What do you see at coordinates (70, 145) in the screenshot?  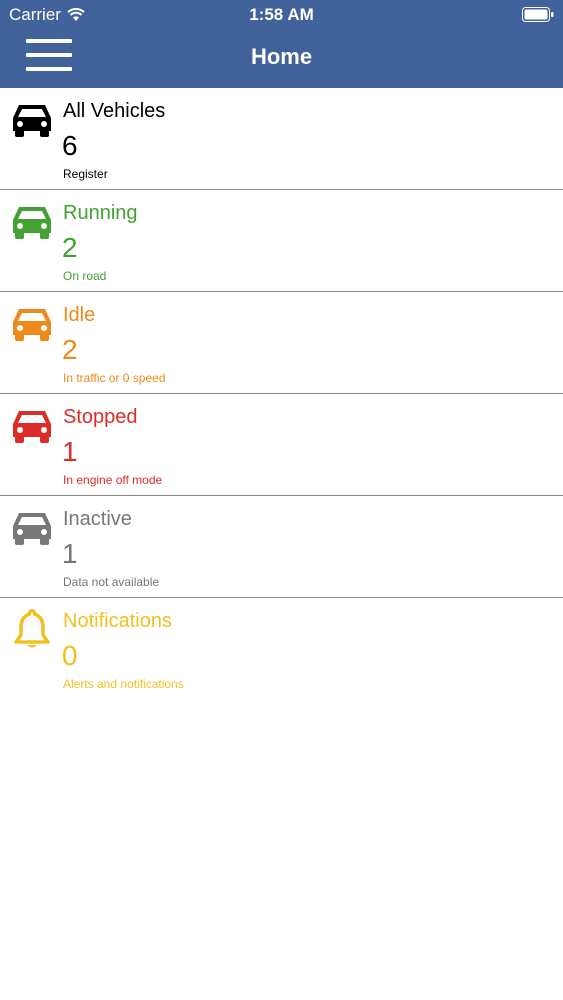 I see `row-count: 6` at bounding box center [70, 145].